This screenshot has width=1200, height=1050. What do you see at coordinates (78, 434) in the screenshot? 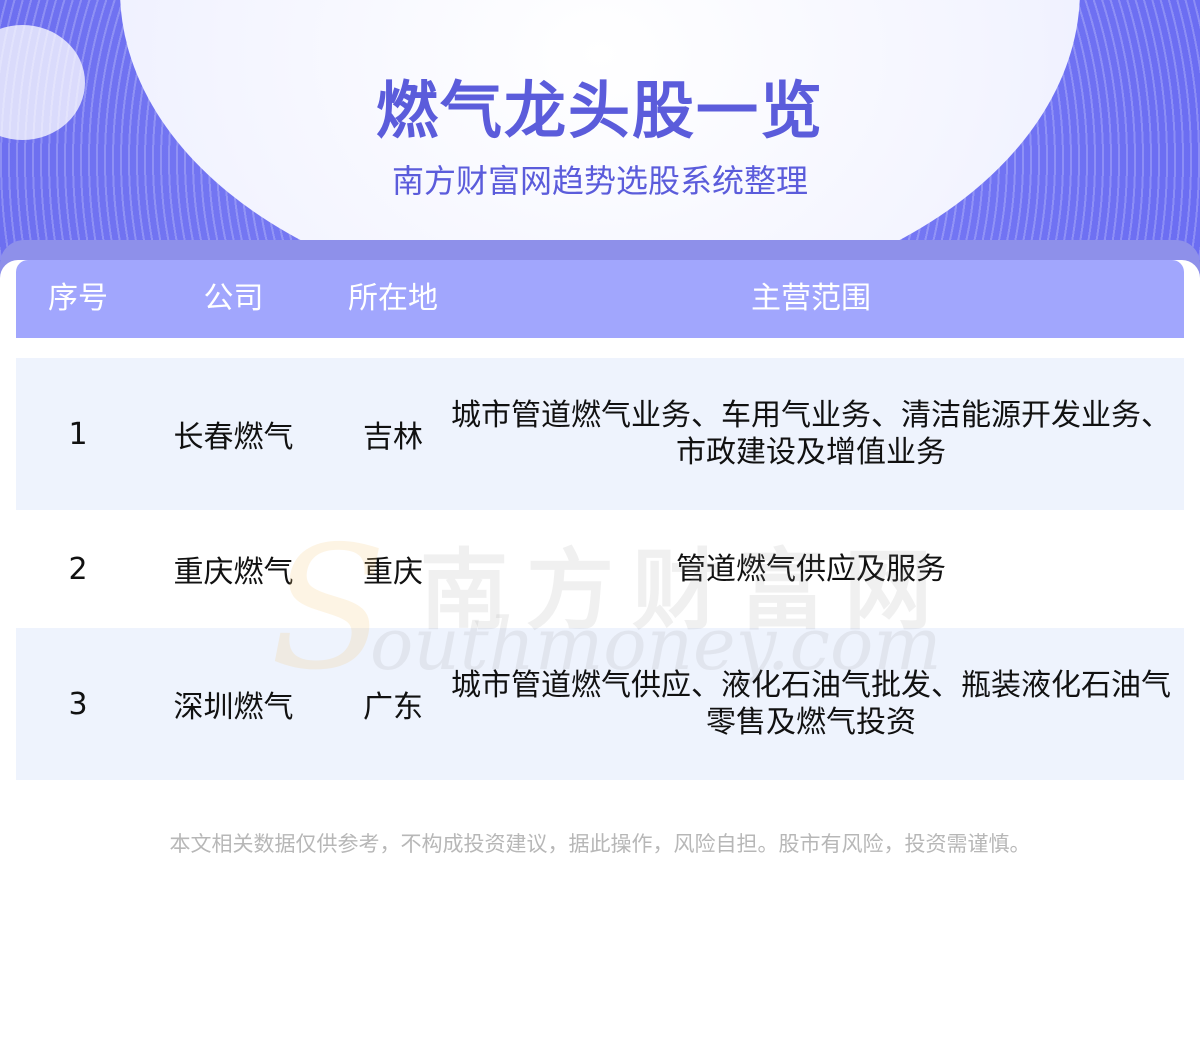
I see `row-index: 1` at bounding box center [78, 434].